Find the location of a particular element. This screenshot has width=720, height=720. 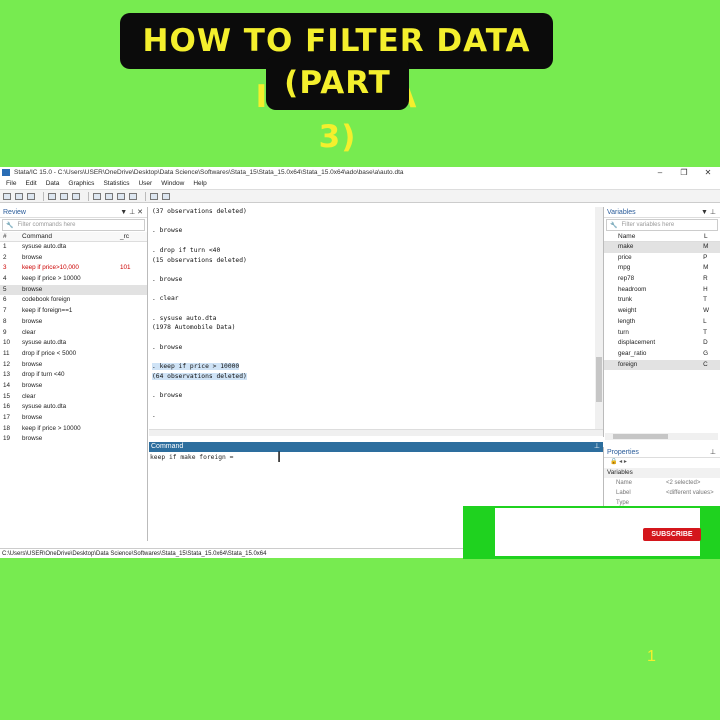

variables-title: Variables is located at coordinates (621, 212).